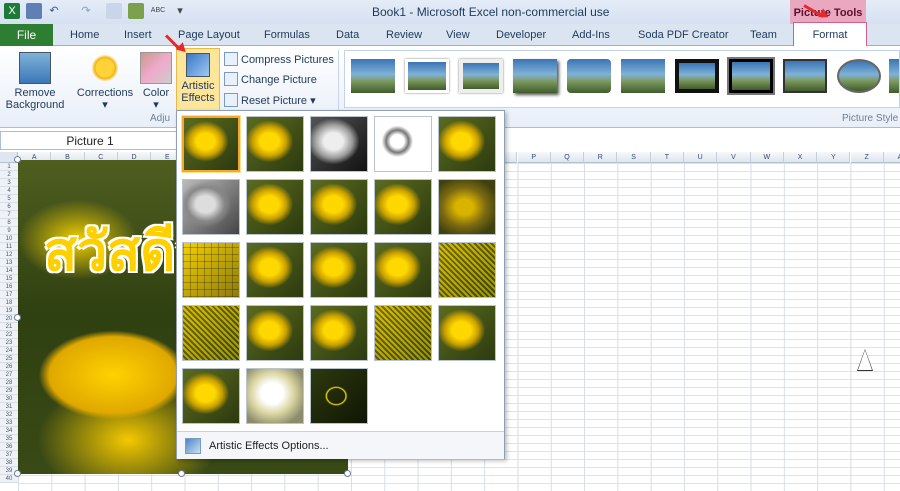 This screenshot has height=491, width=900. Describe the element at coordinates (667, 157) in the screenshot. I see `column-header: T` at that location.